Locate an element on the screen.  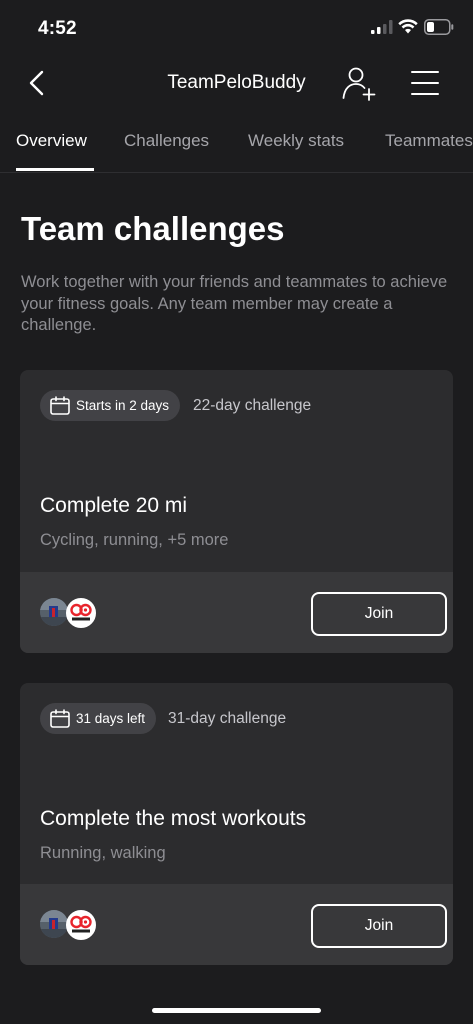
challenge-status-badge: Starts in 2 days is located at coordinates (110, 405).